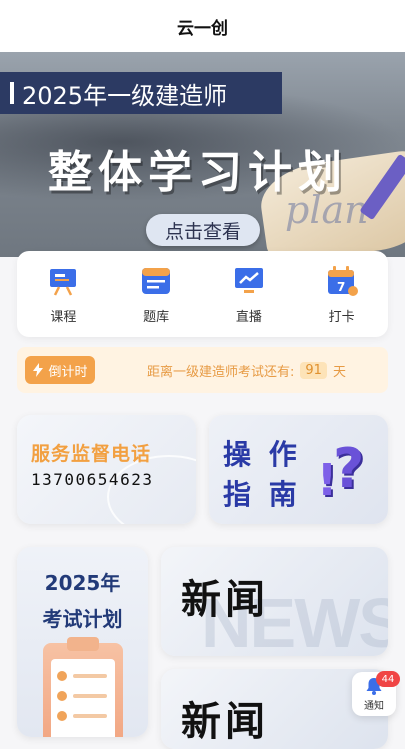 The height and width of the screenshot is (749, 405). I want to click on calendar-checkin-icon: 7, so click(342, 280).